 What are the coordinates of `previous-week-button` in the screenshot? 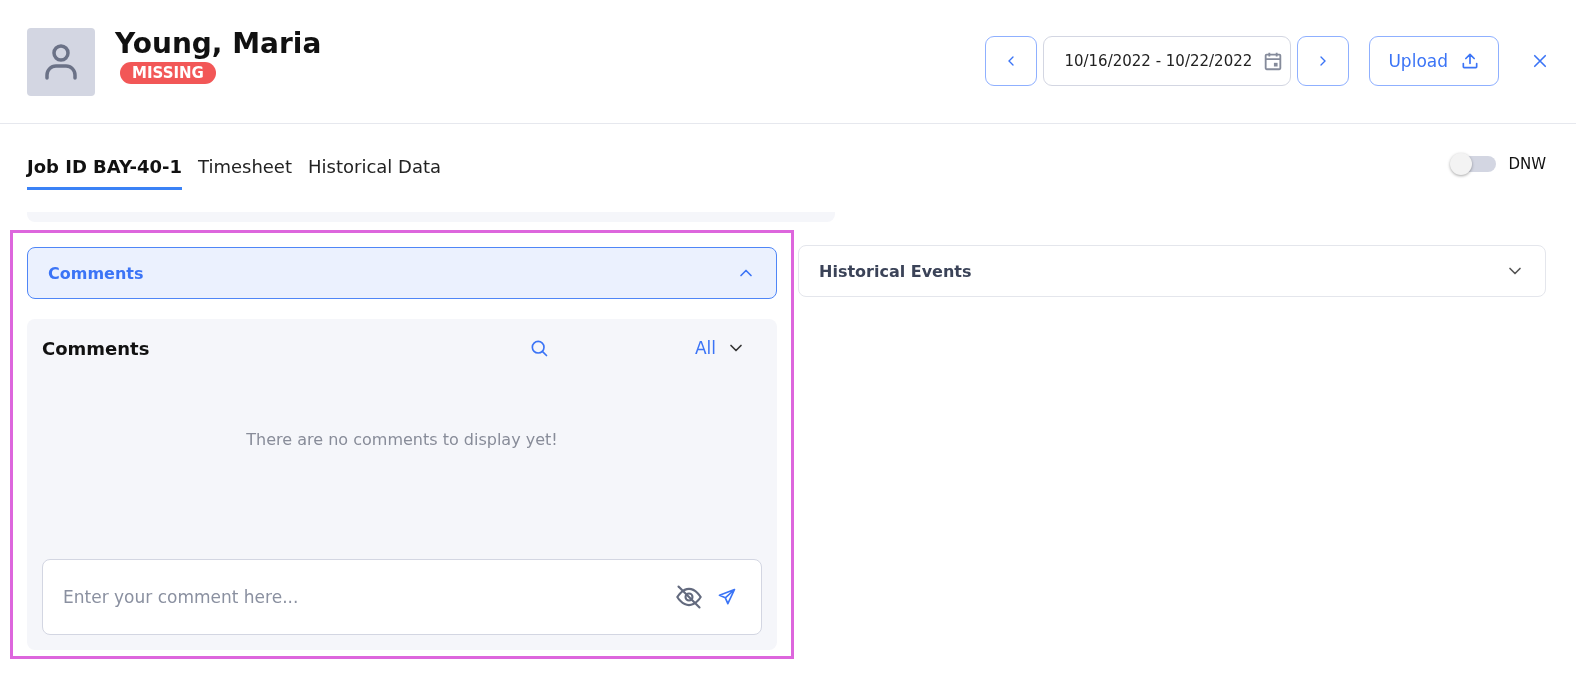 It's located at (1011, 60).